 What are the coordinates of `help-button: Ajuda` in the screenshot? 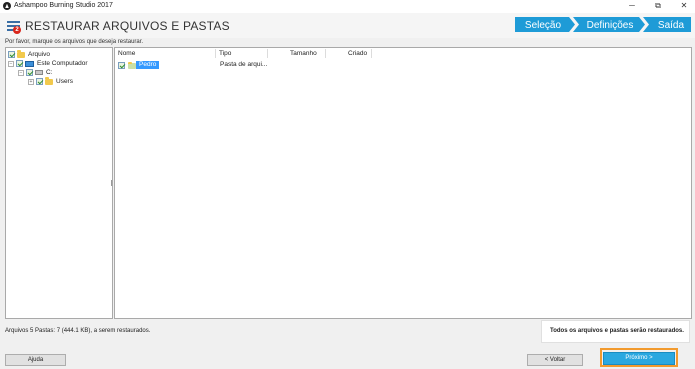 It's located at (35, 360).